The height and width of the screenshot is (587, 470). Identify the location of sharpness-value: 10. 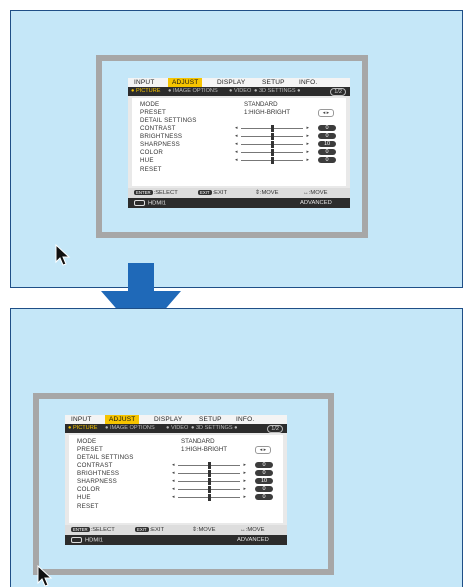
(327, 144).